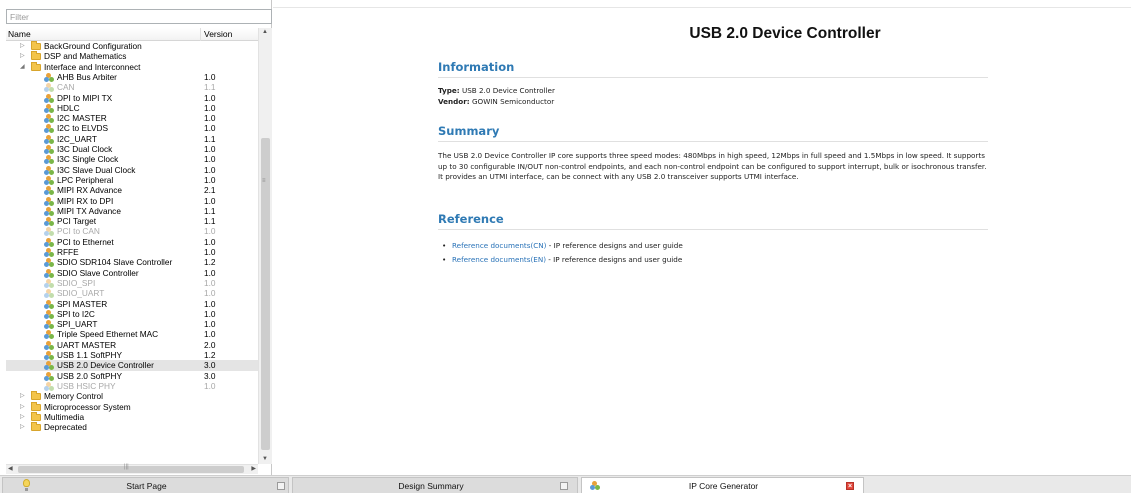 This screenshot has height=493, width=1131. I want to click on tree-item: RFFE 1.0, so click(132, 252).